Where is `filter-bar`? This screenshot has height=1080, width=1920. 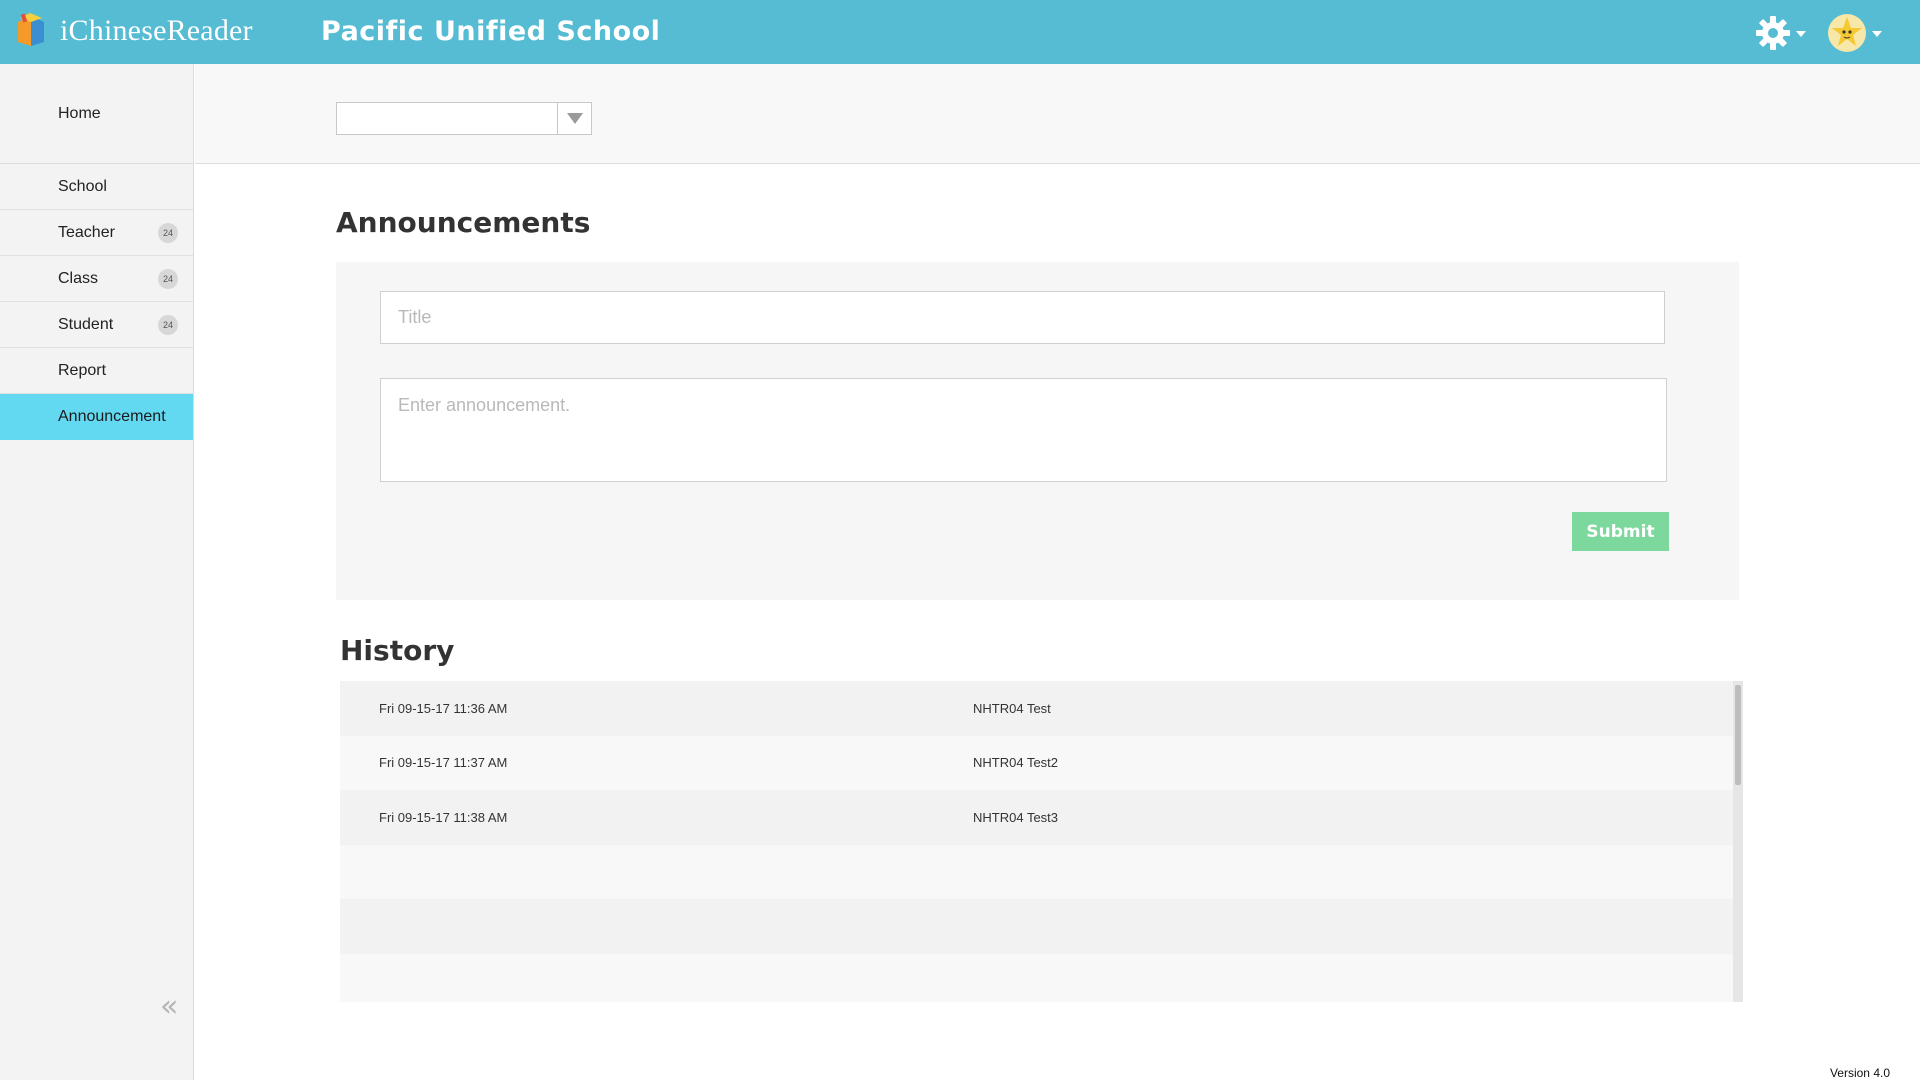 filter-bar is located at coordinates (1057, 114).